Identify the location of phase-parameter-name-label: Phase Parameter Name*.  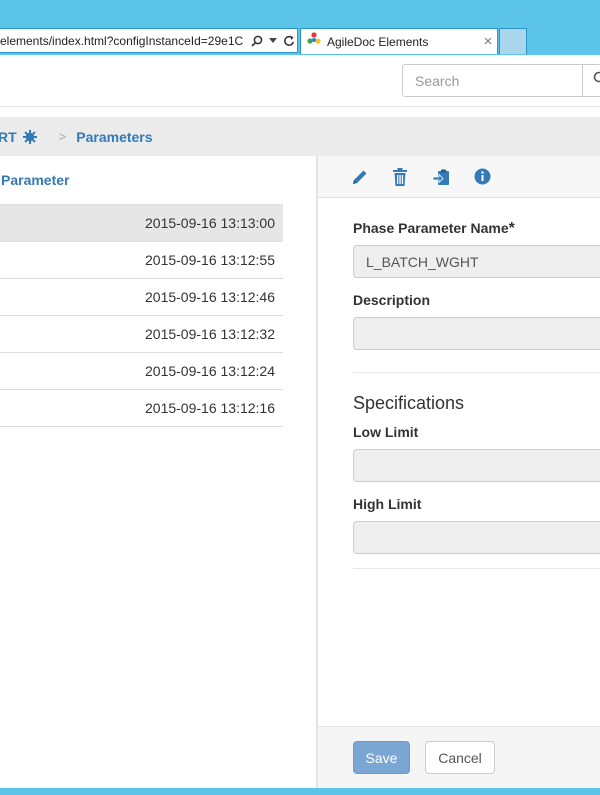
(434, 228).